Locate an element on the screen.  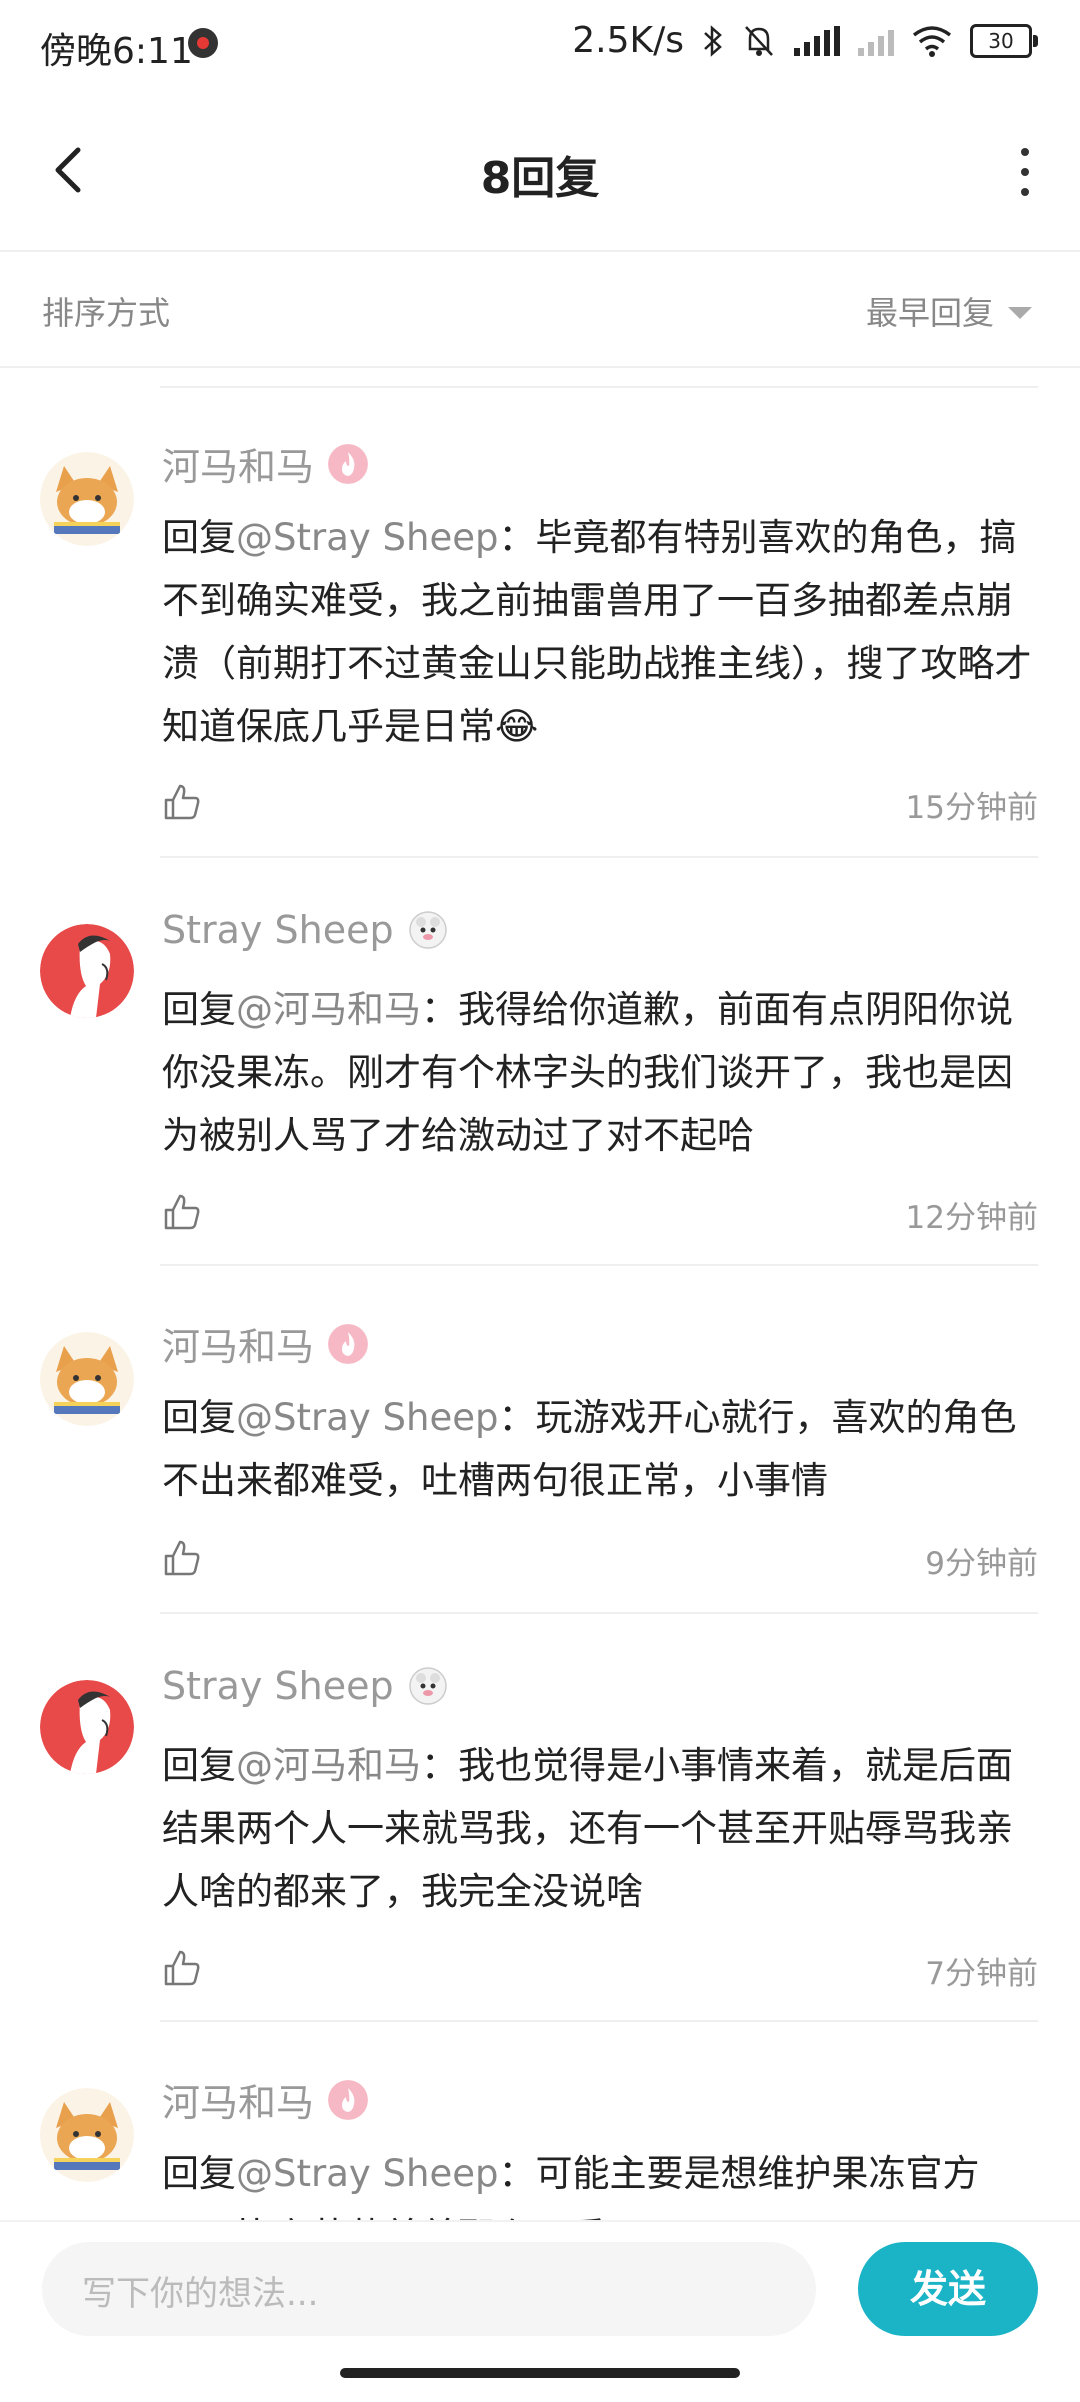
reply-time: 7分钟前 is located at coordinates (981, 1974).